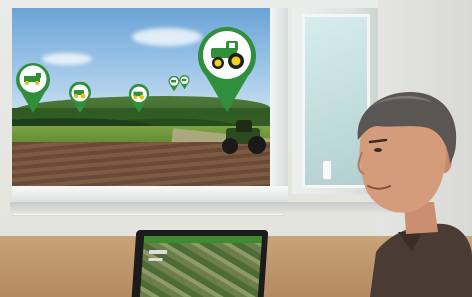 The width and height of the screenshot is (472, 297). I want to click on combine-pin, so click(33, 88).